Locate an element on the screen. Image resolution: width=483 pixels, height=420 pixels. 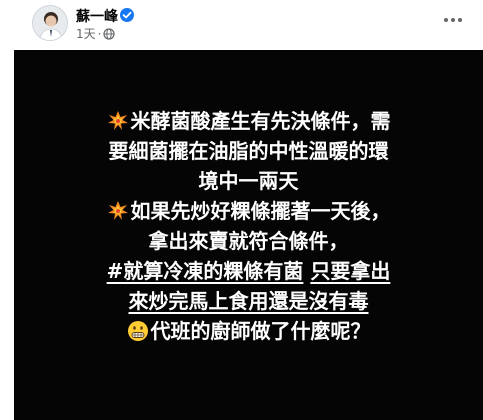
image-text-line: 拿出來賣就符合條件， is located at coordinates (248, 241).